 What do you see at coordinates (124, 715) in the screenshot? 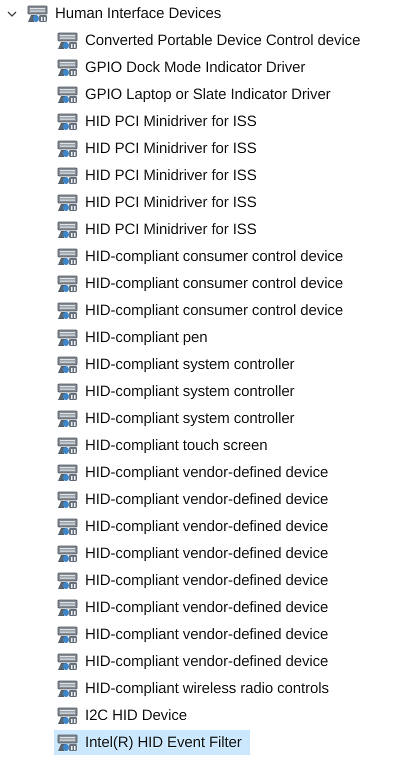
I see `tree-item: I2C HID Device` at bounding box center [124, 715].